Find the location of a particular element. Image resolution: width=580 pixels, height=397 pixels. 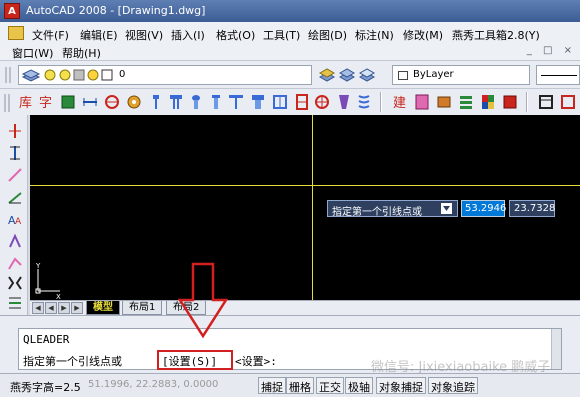

layout-tabs-bar: ◀ ◀ ▶ ▶ 模型 布局1 布局2 is located at coordinates (305, 307).